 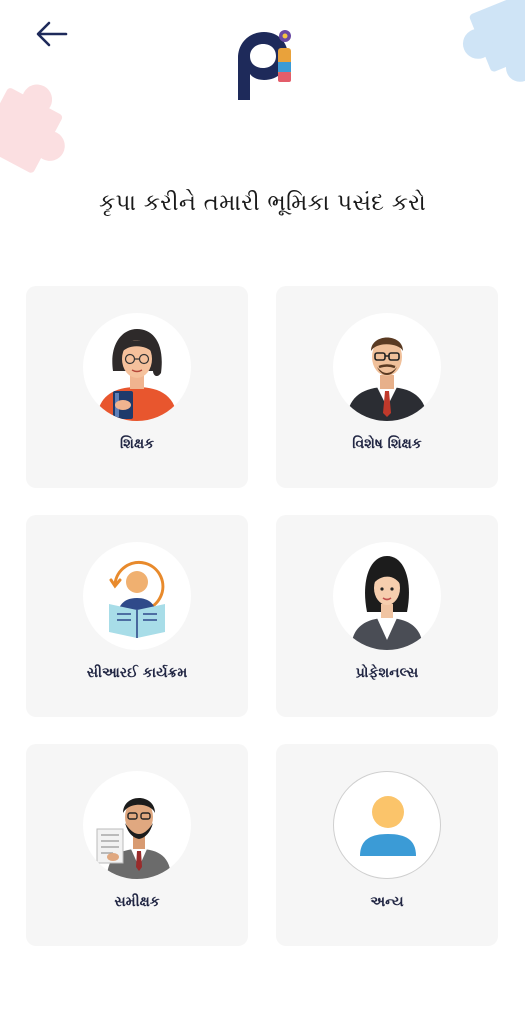 I want to click on role-label: અન્ય, so click(x=387, y=902).